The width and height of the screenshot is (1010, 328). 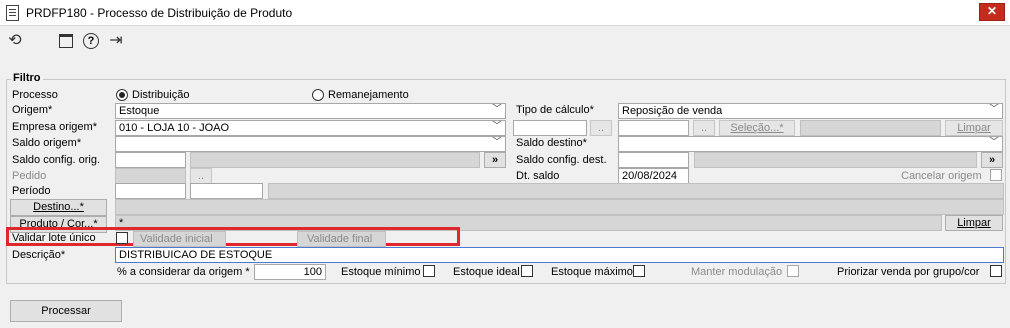 I want to click on radio-distribuicao, so click(x=122, y=95).